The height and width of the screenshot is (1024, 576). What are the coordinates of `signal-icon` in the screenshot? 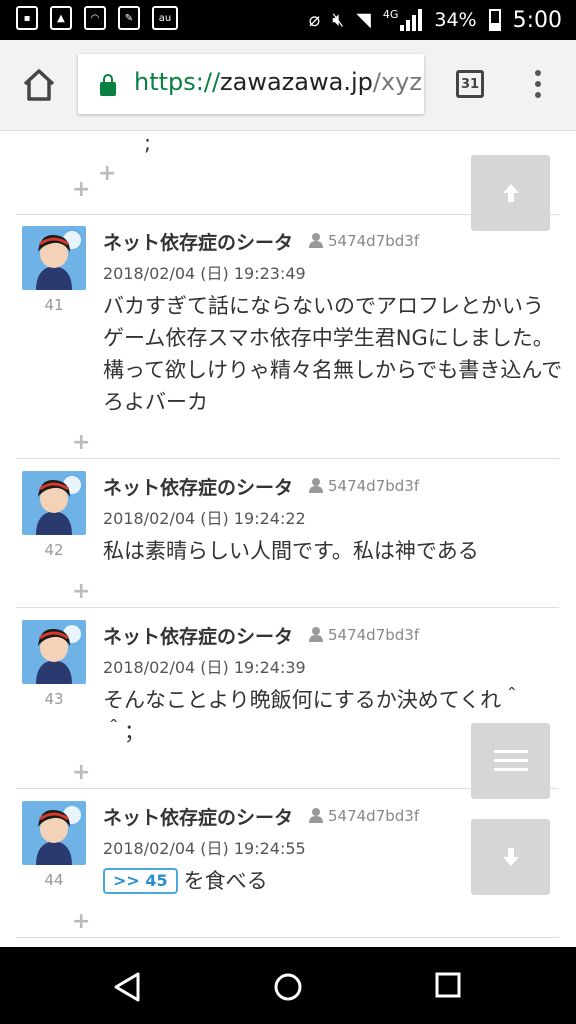 It's located at (411, 20).